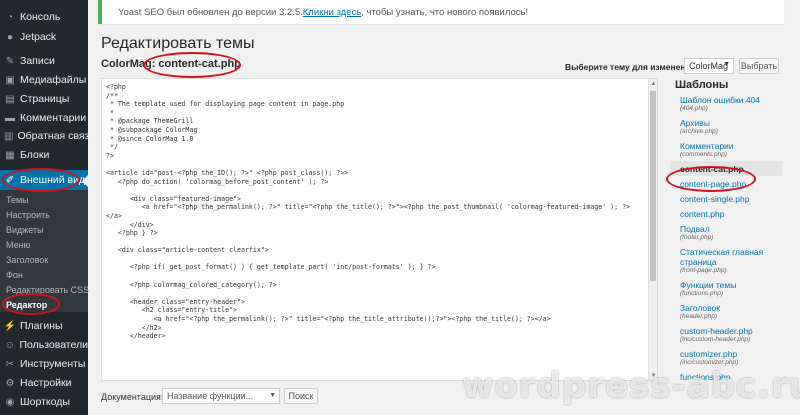 This screenshot has height=415, width=800. I want to click on sidebar-item-jetpack: ● Jetpack, so click(44, 37).